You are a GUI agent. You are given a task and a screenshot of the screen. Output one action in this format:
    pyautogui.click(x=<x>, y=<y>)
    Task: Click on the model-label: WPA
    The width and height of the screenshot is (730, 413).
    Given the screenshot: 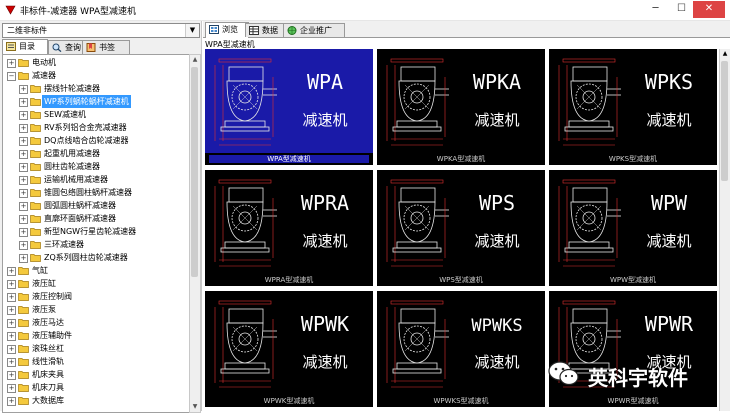 What is the action you would take?
    pyautogui.click(x=325, y=82)
    